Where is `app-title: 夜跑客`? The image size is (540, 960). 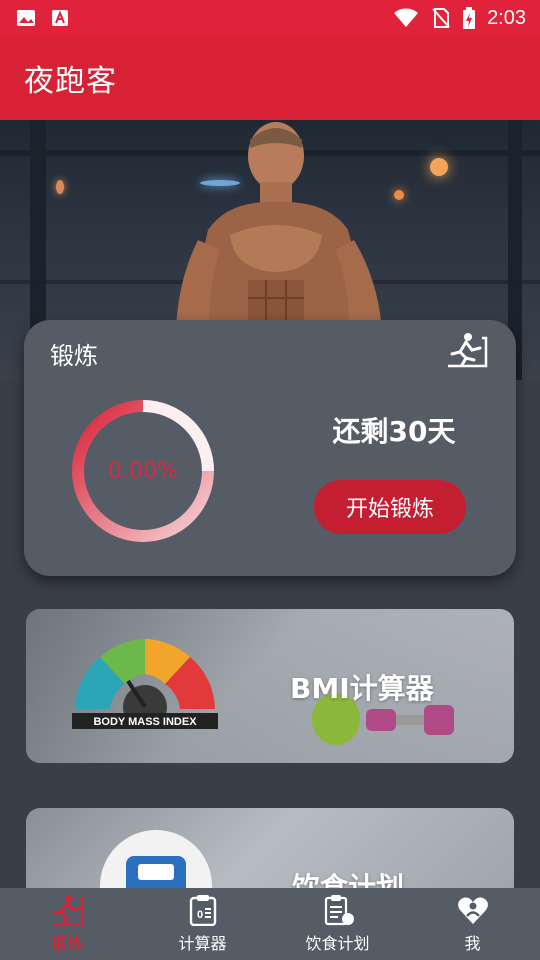
app-title: 夜跑客 is located at coordinates (70, 81).